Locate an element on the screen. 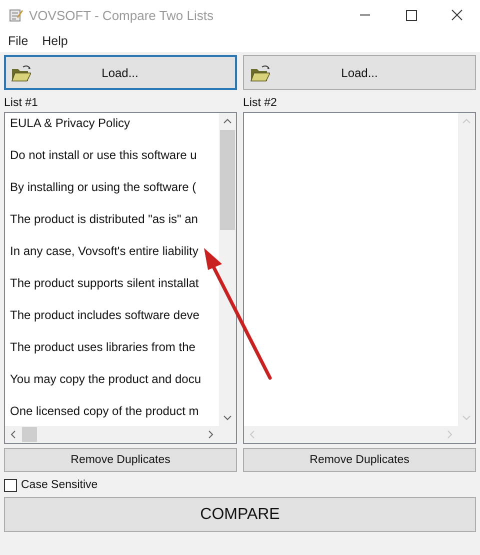 This screenshot has width=480, height=555. checkbox is located at coordinates (10, 485).